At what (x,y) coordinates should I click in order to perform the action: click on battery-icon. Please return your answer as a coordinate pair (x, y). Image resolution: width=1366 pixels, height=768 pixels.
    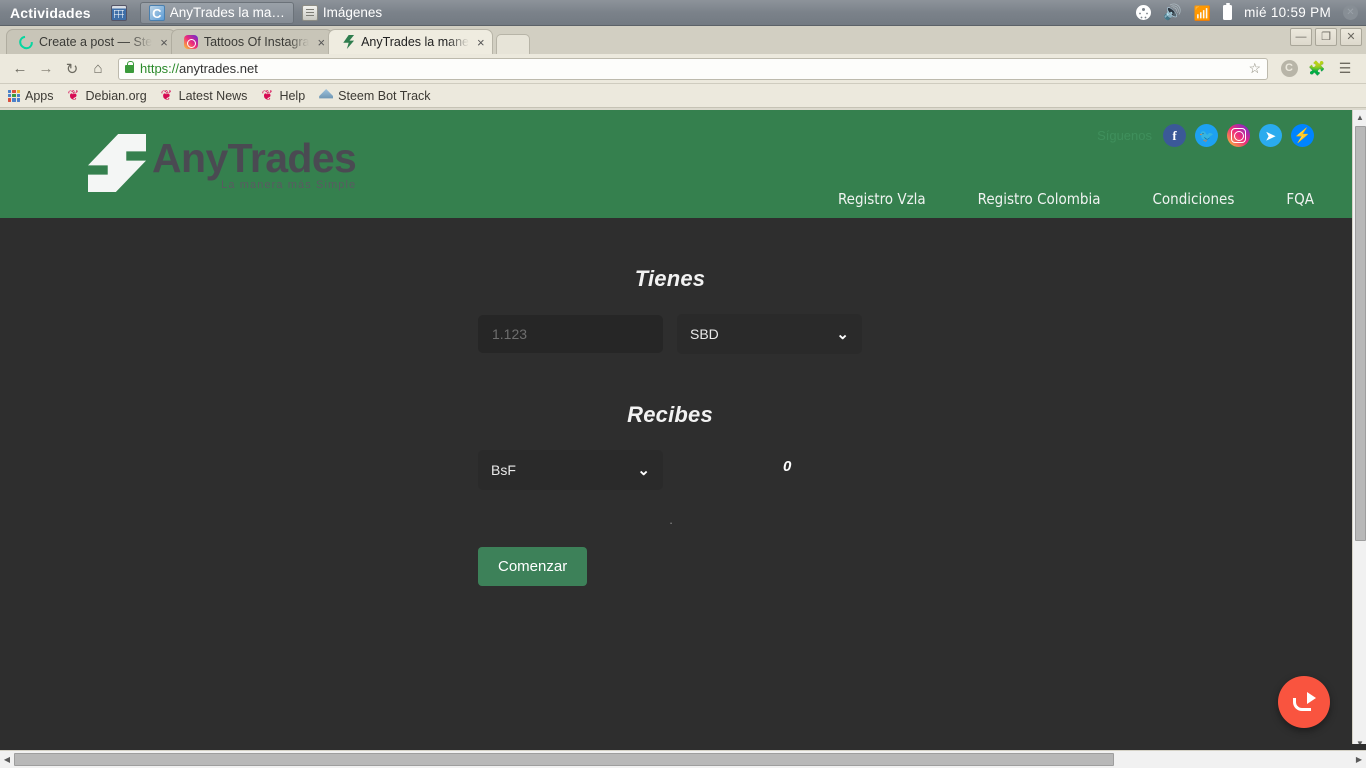
    Looking at the image, I should click on (1228, 11).